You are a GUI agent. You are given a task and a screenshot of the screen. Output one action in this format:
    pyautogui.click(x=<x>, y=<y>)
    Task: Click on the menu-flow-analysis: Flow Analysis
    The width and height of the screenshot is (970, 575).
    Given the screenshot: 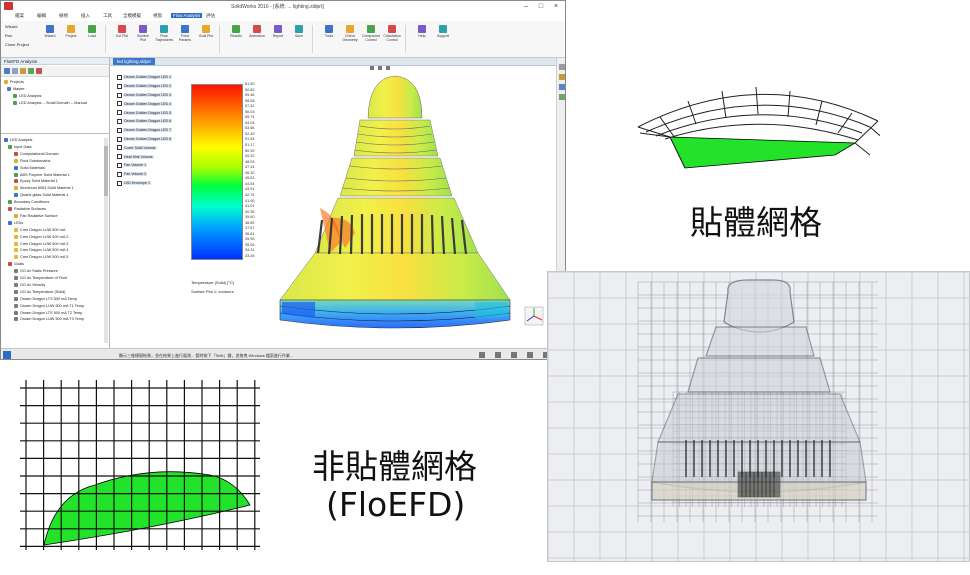 What is the action you would take?
    pyautogui.click(x=187, y=15)
    